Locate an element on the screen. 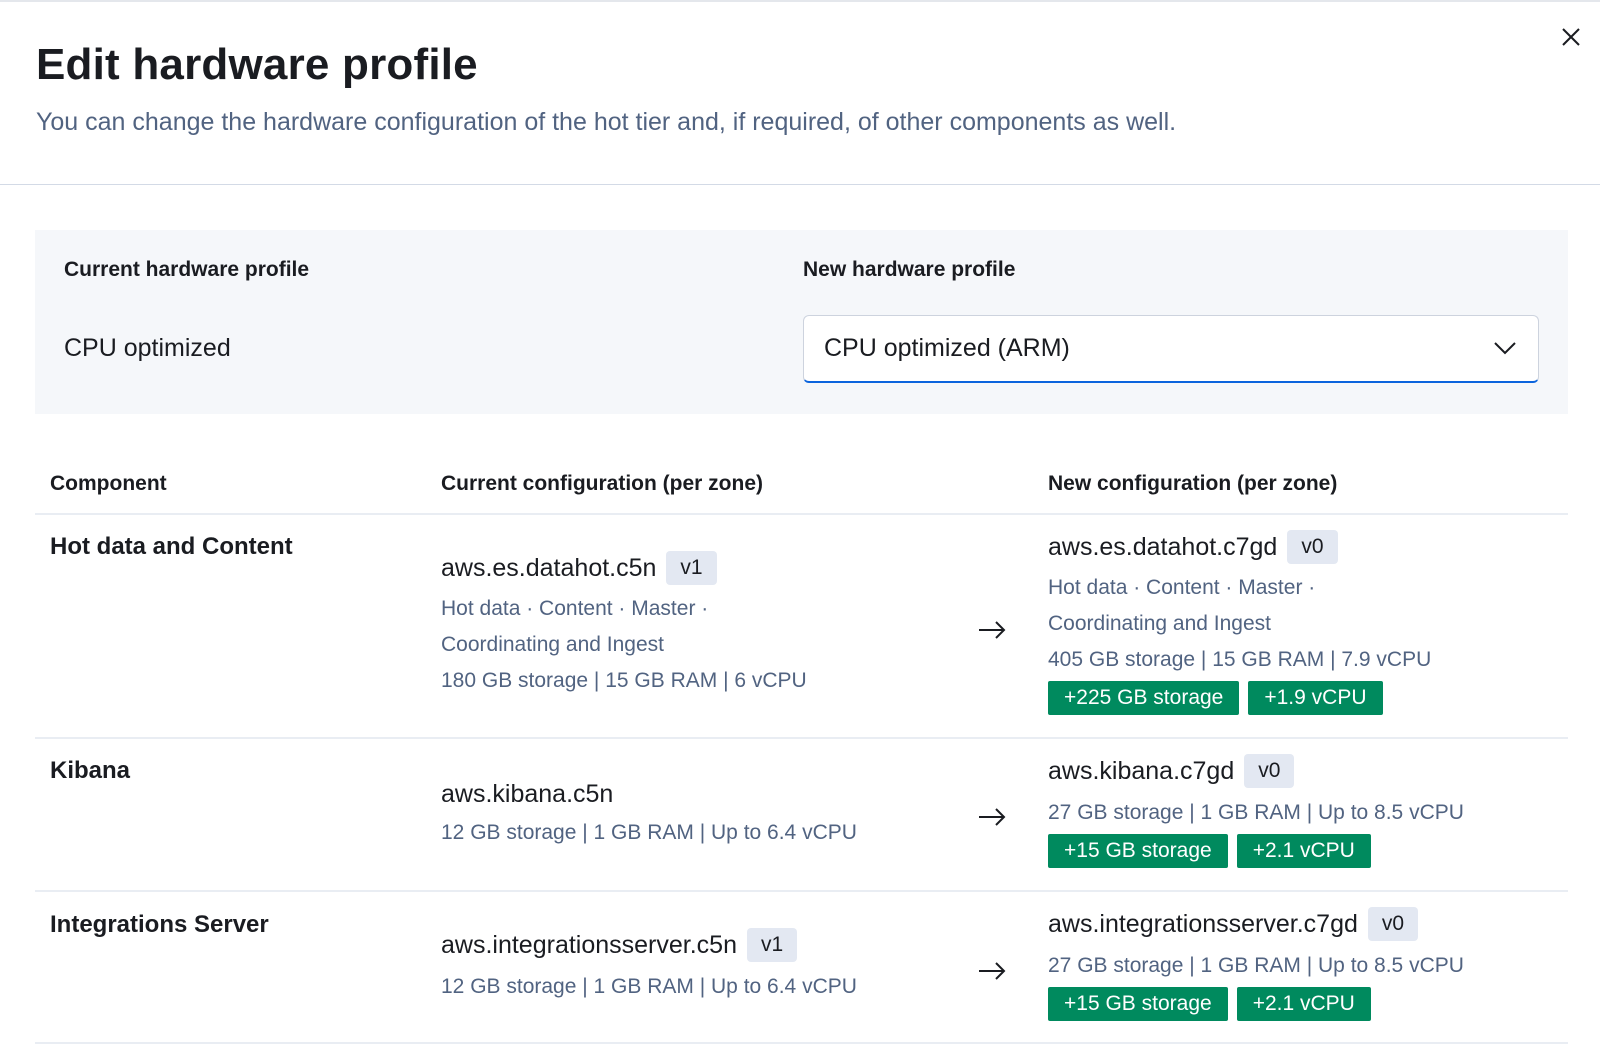 The height and width of the screenshot is (1045, 1600). new-instance-name: aws.kibana.c7gd is located at coordinates (1141, 770).